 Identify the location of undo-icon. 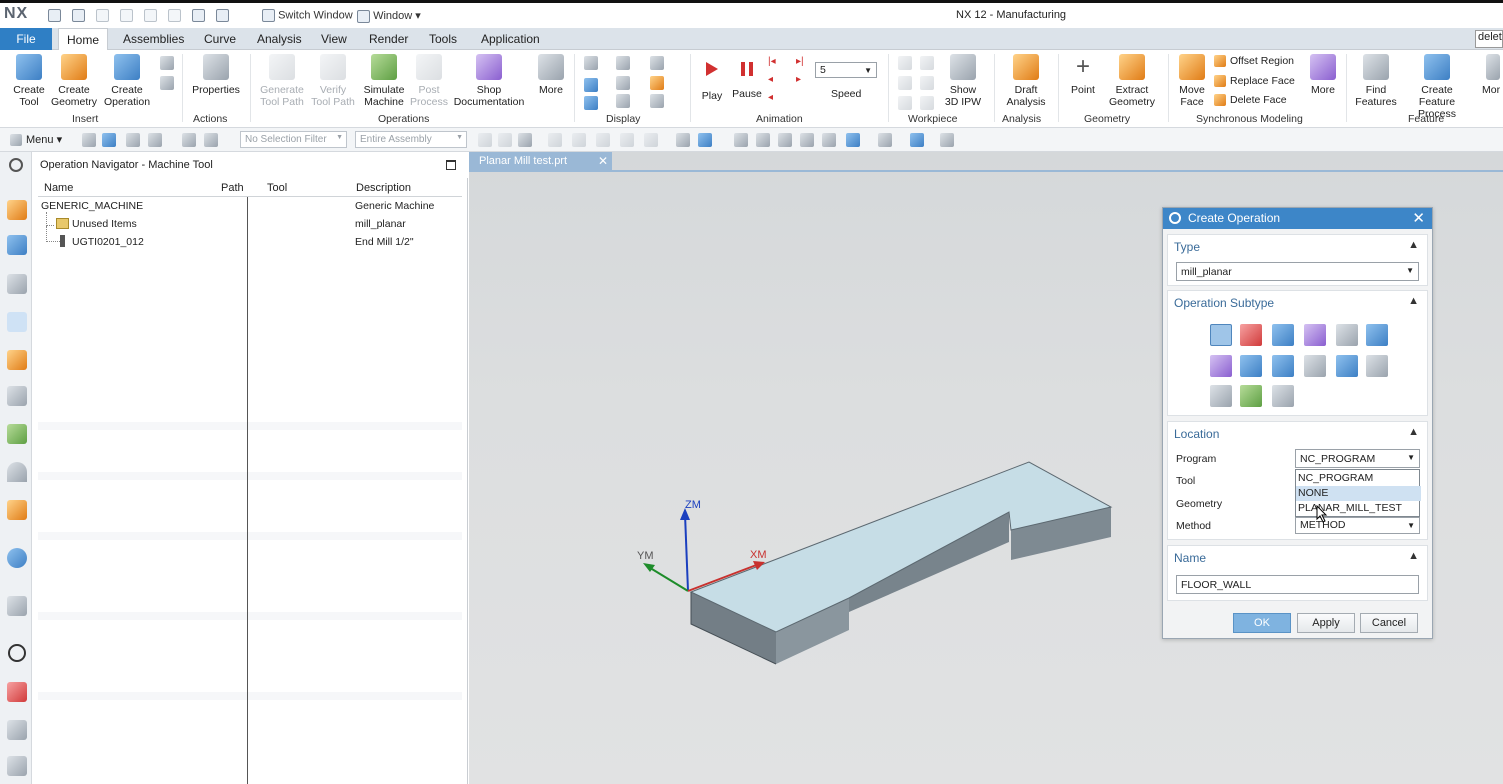
(79, 15).